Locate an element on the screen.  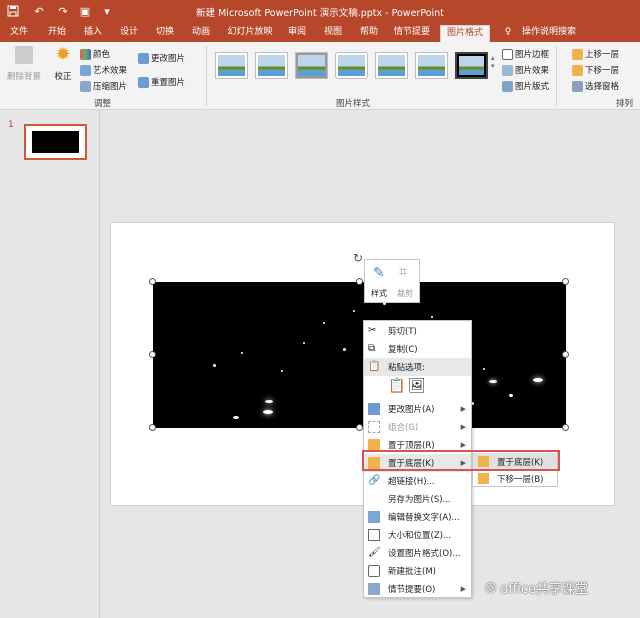
menu-item-group: 组合(G) ▶ is located at coordinates (417, 427).